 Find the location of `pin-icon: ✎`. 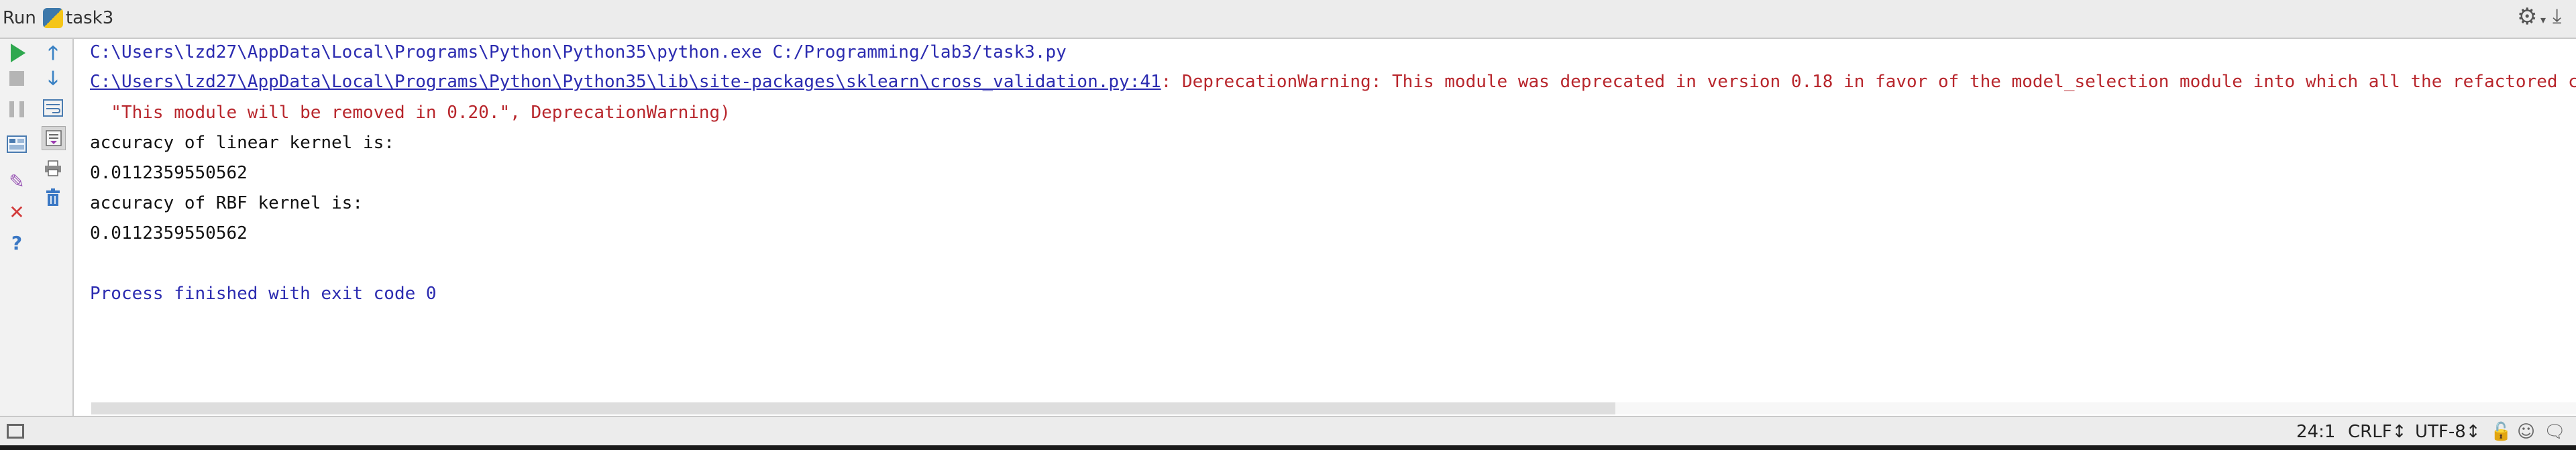

pin-icon: ✎ is located at coordinates (17, 181).